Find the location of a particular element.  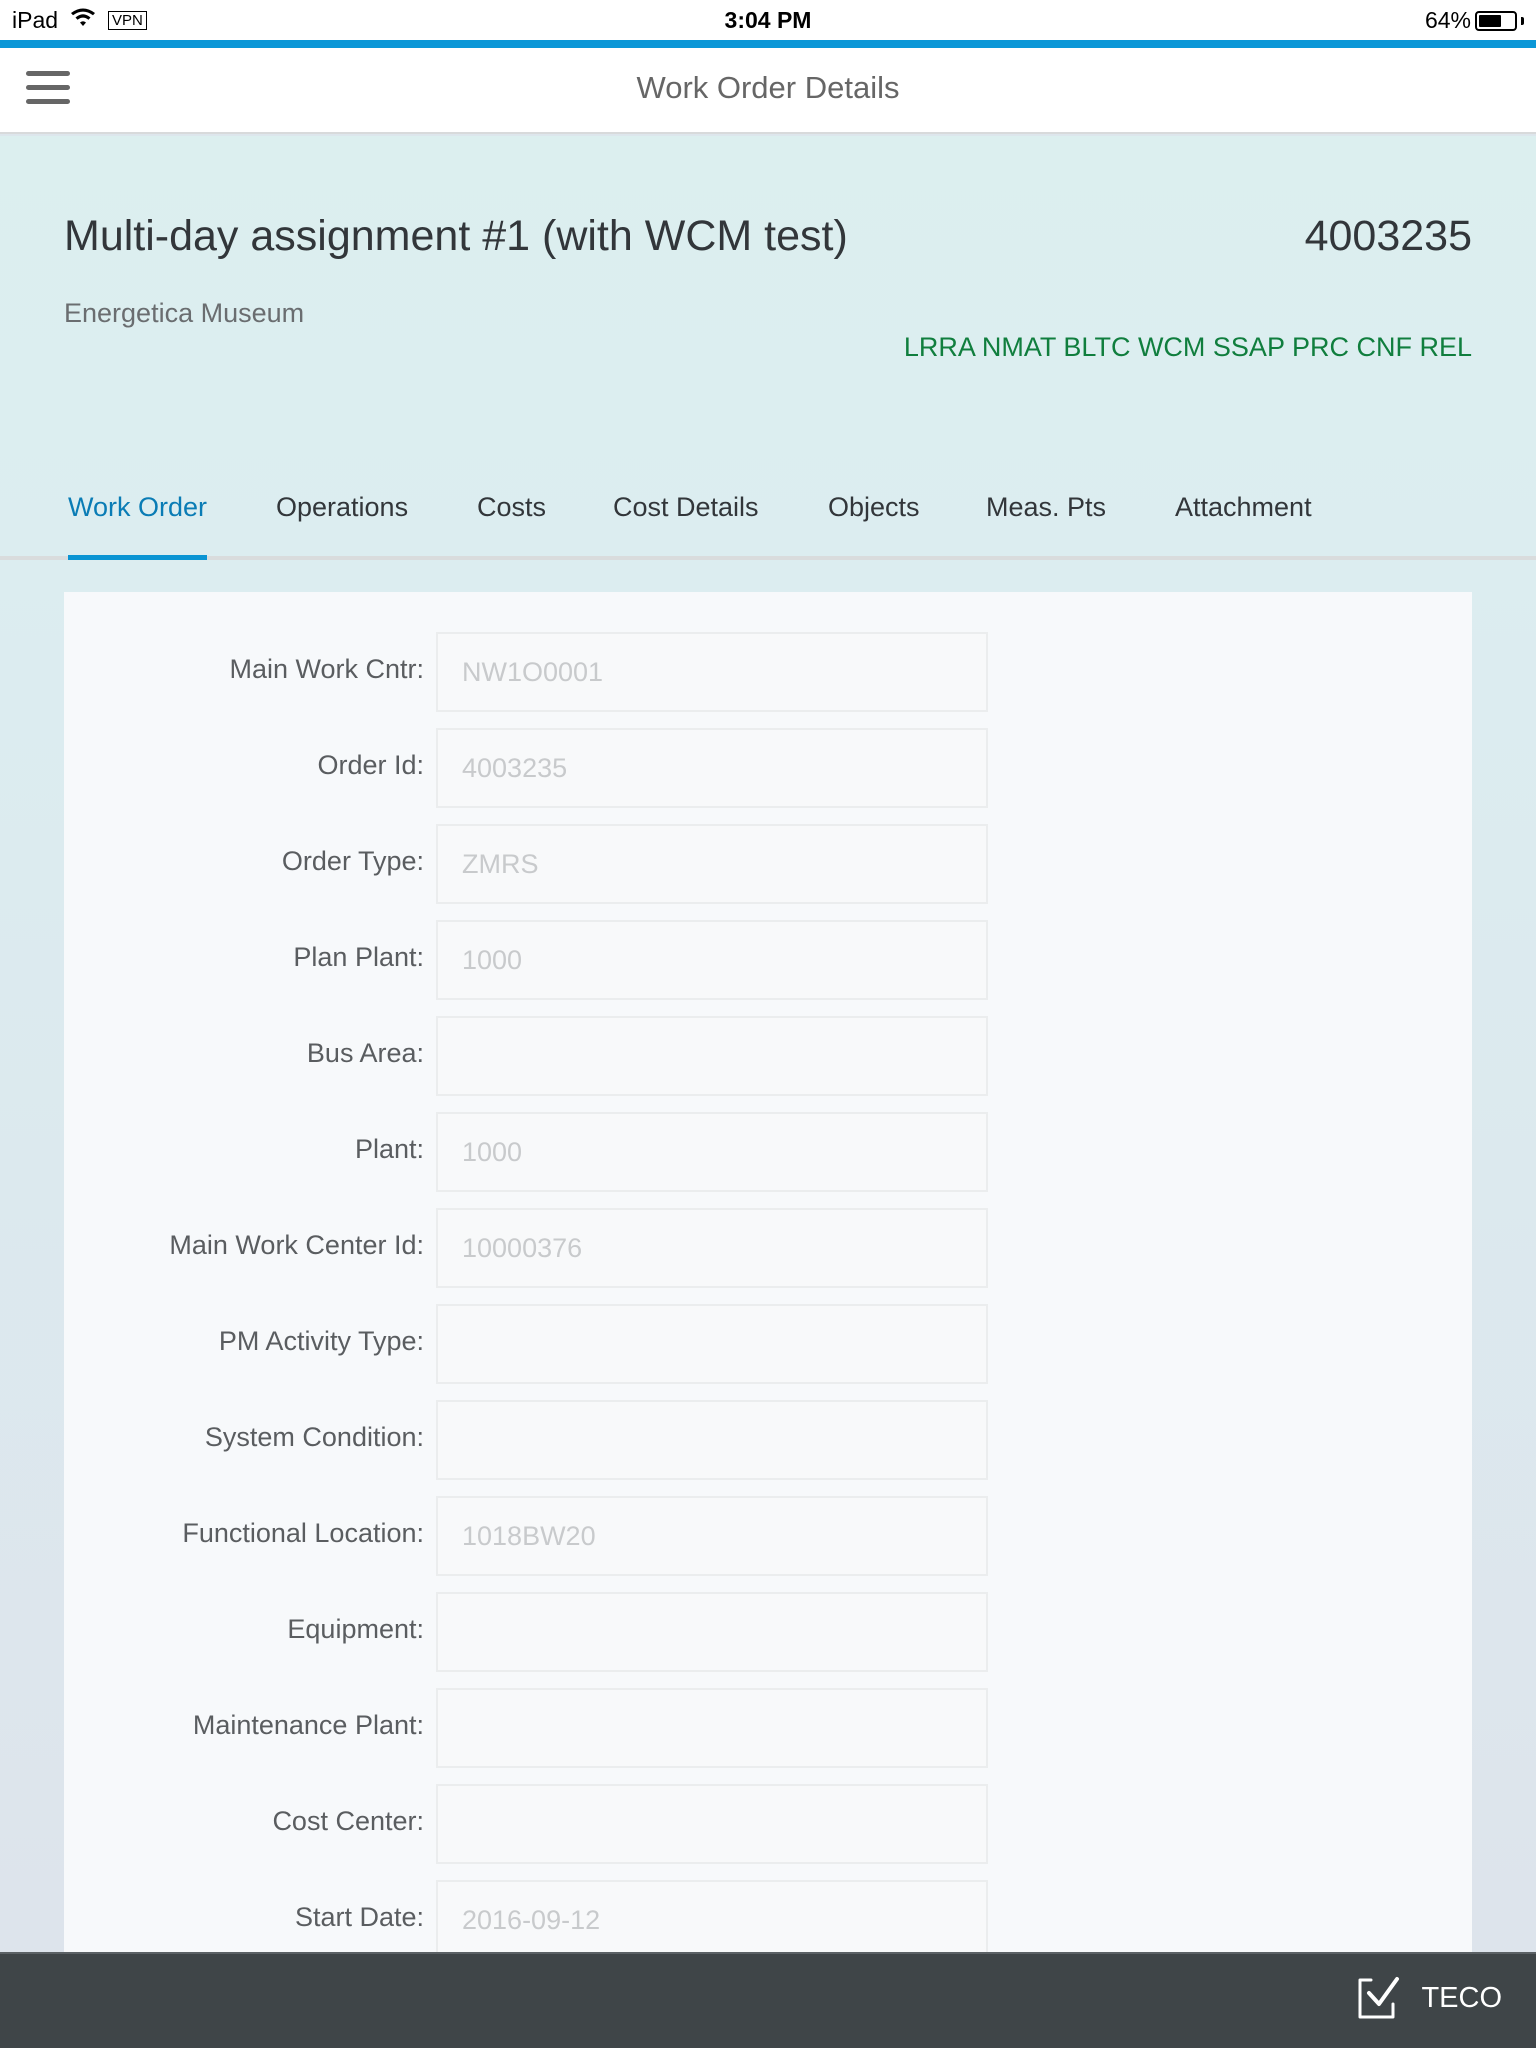

field-label: PM Activity Type: is located at coordinates (321, 1341).